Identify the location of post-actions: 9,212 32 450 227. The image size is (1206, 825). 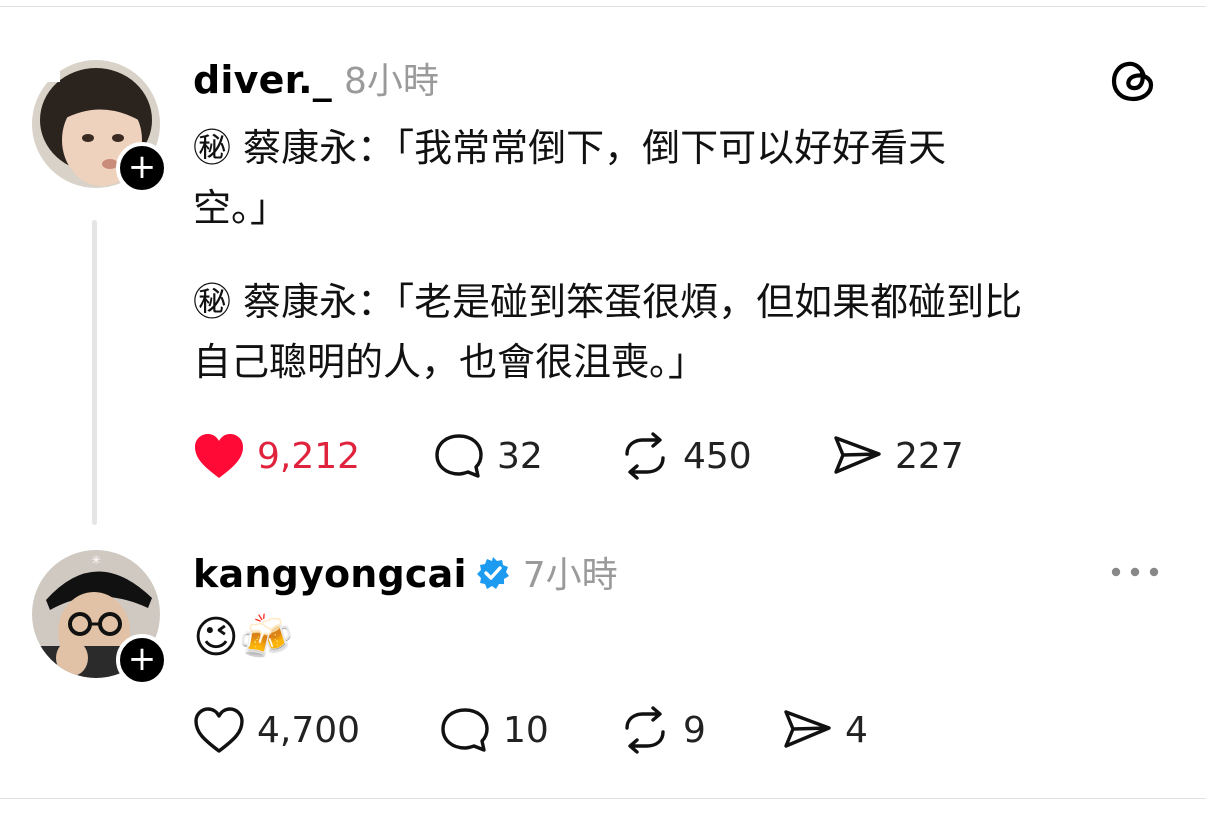
(578, 456).